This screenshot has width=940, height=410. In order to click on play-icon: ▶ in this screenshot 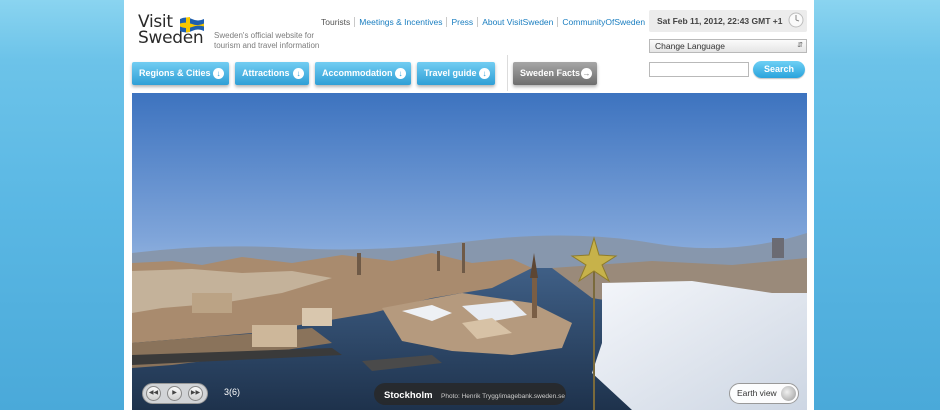, I will do `click(174, 393)`.